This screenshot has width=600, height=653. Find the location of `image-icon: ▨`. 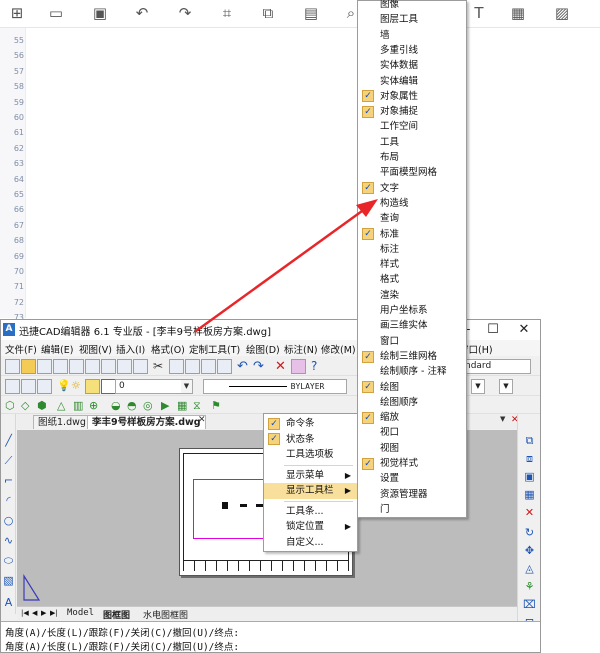

image-icon: ▨ is located at coordinates (562, 13).